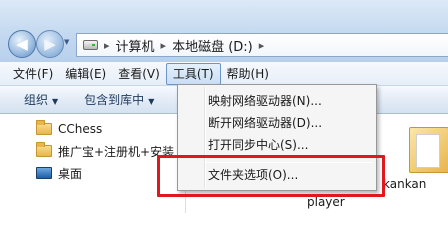 This screenshot has height=240, width=448. I want to click on drive-icon, so click(90, 45).